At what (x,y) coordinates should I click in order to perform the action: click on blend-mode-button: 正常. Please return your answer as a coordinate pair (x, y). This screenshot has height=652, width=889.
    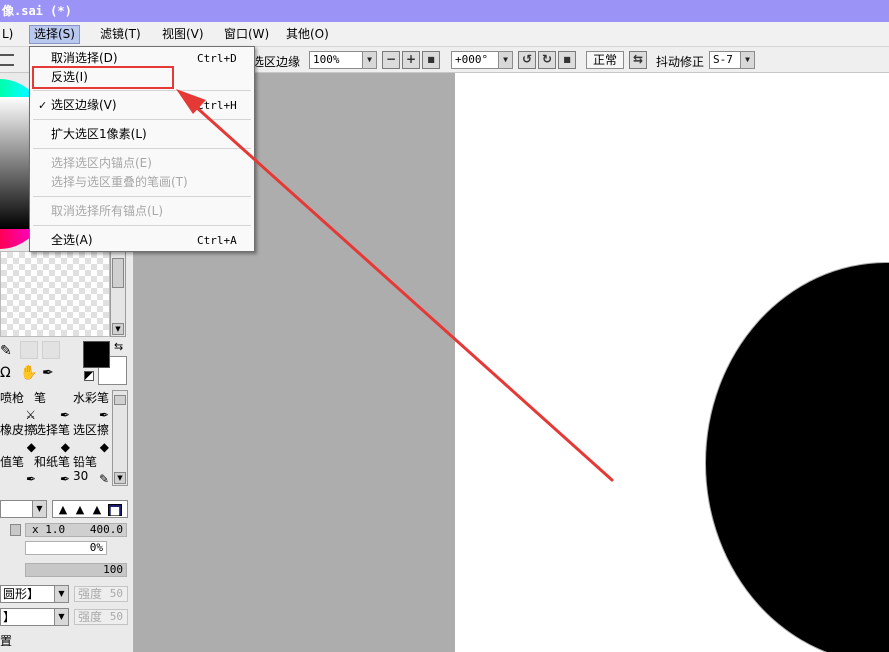
    Looking at the image, I should click on (605, 60).